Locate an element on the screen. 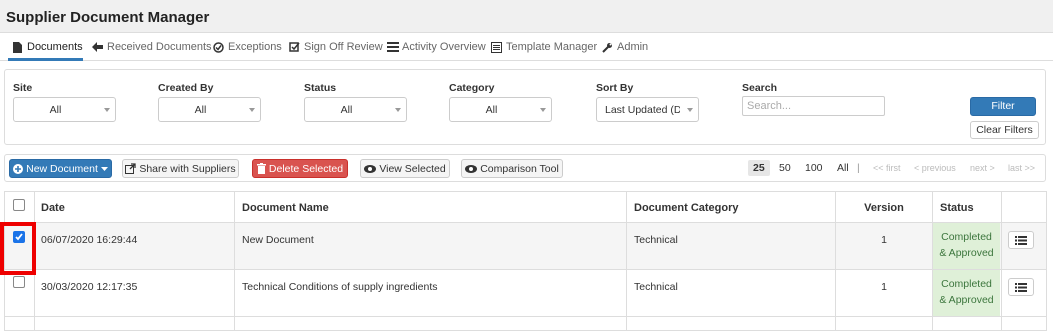 The height and width of the screenshot is (331, 1053). nav-sign-off-review: Sign Off Review is located at coordinates (335, 47).